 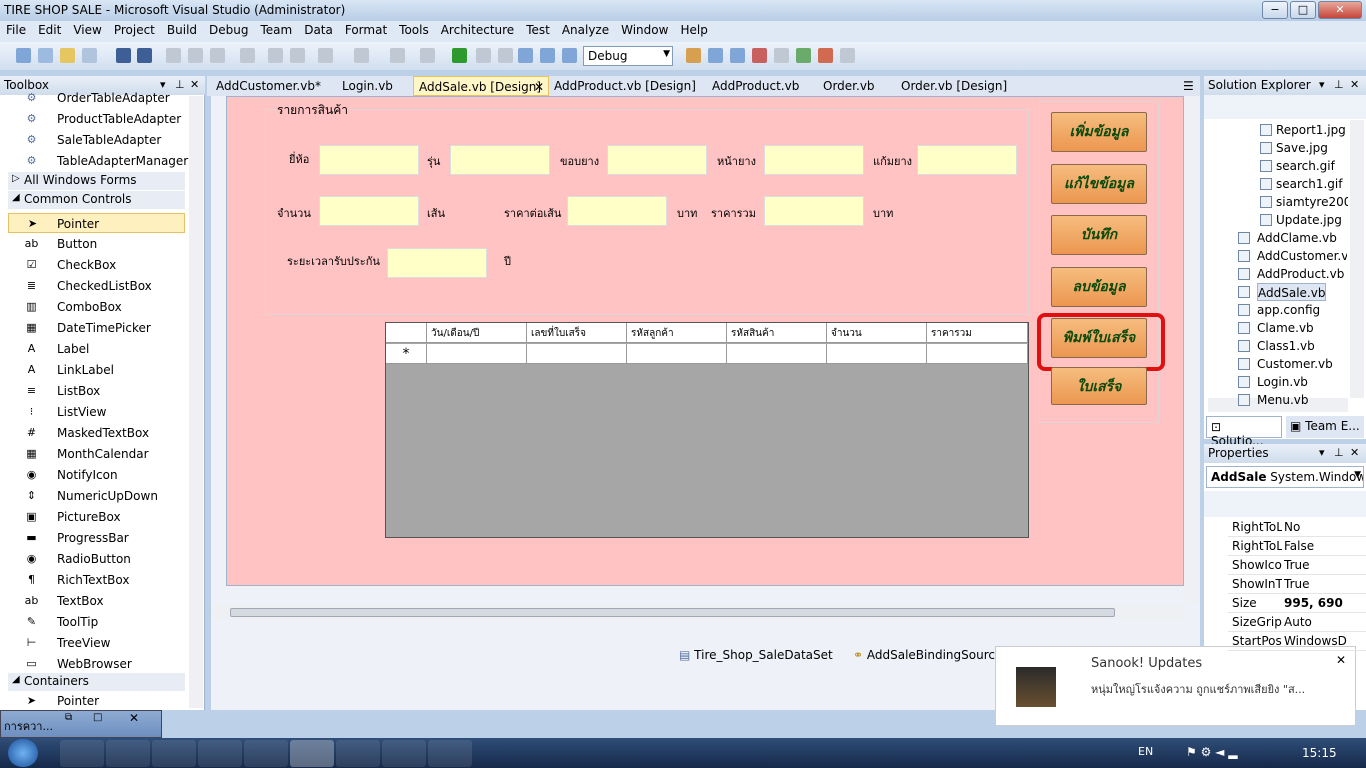 What do you see at coordinates (699, 612) in the screenshot?
I see `designer-horizontal-scrollbar` at bounding box center [699, 612].